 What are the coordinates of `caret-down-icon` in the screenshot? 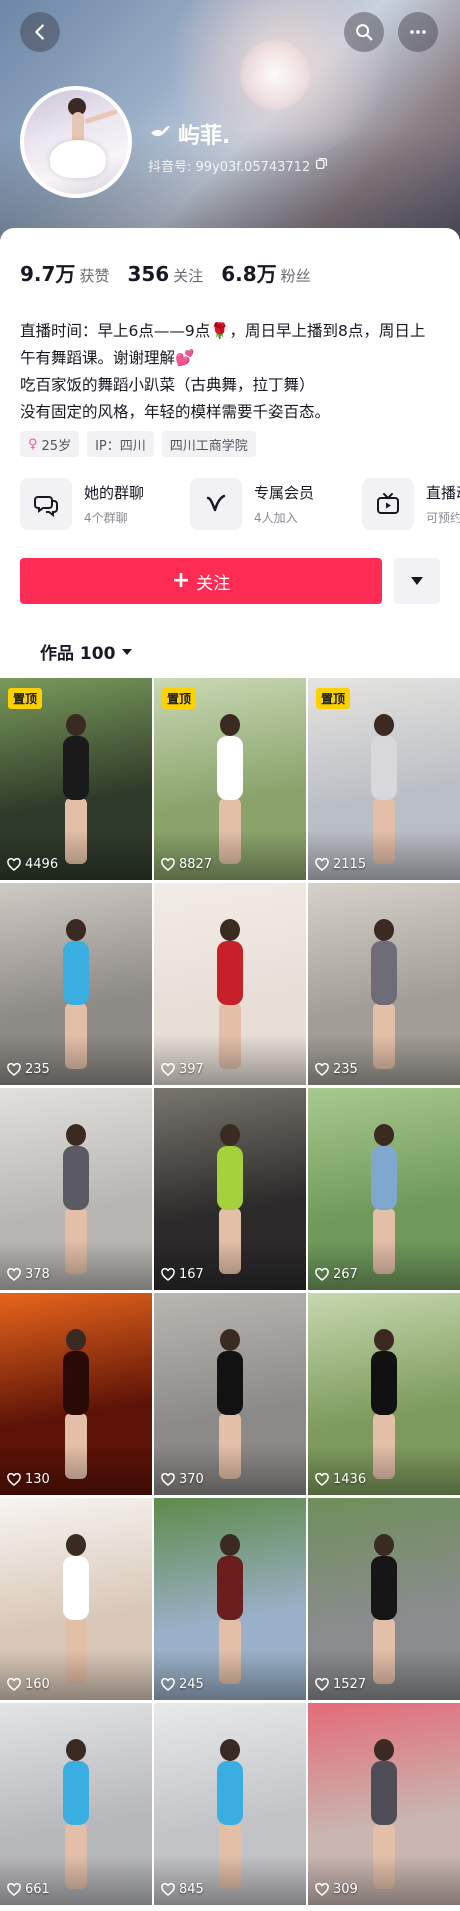 It's located at (417, 581).